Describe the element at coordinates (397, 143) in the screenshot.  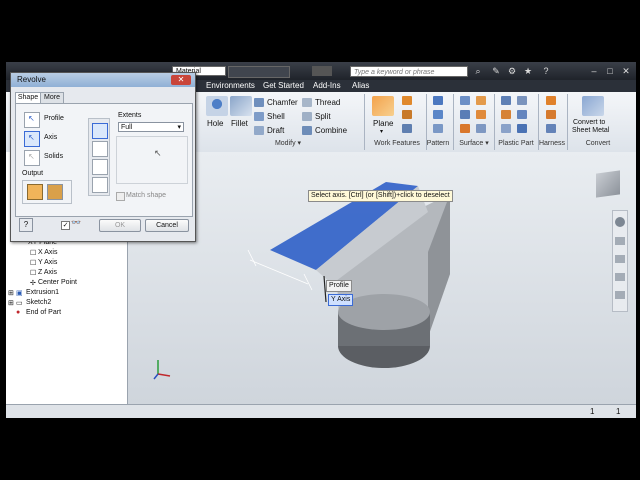
I see `group-work-features: Work Features` at that location.